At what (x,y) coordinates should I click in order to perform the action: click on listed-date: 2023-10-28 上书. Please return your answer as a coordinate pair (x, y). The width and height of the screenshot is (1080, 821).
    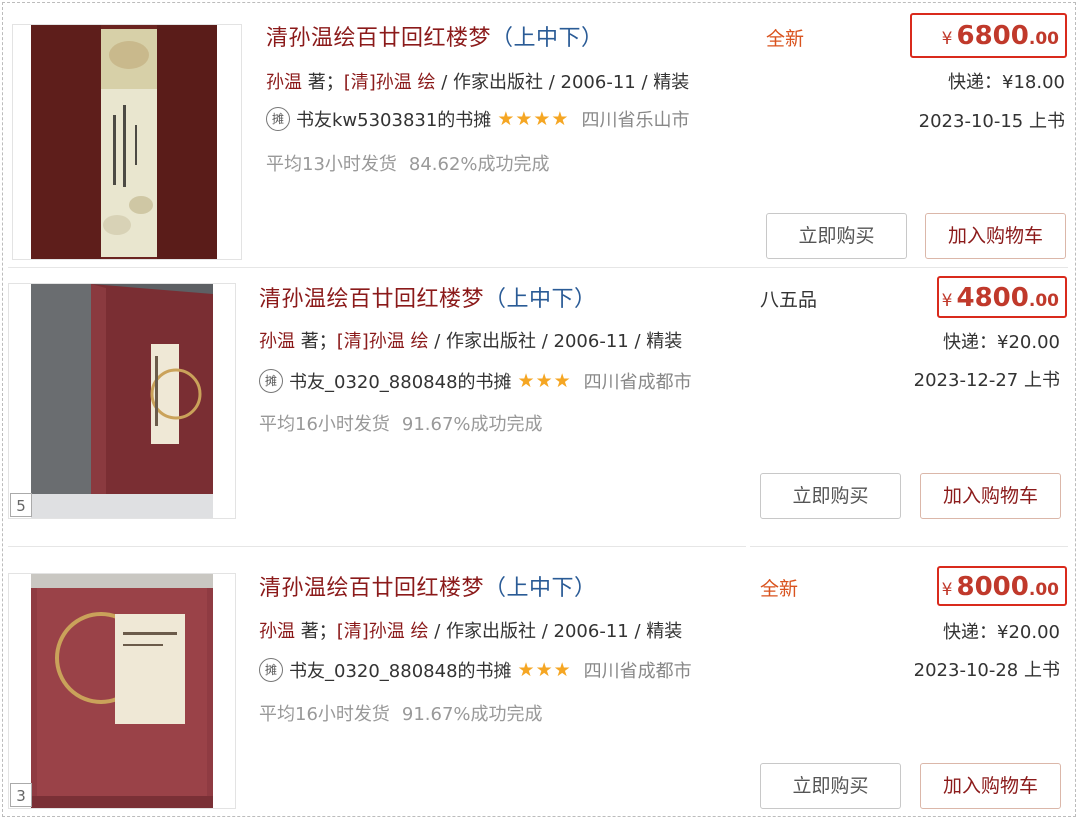
    Looking at the image, I should click on (986, 670).